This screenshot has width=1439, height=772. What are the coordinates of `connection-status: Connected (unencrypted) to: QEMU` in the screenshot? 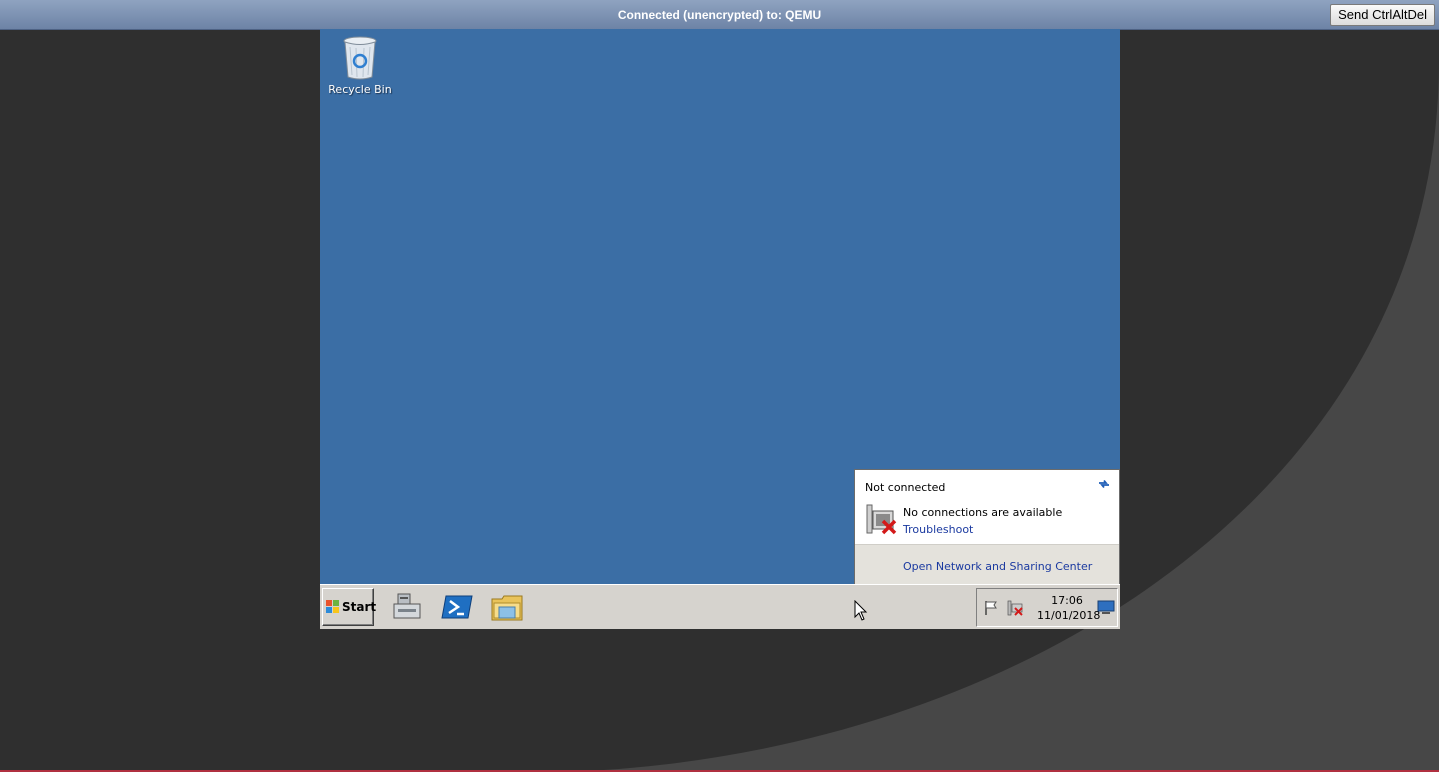 It's located at (719, 15).